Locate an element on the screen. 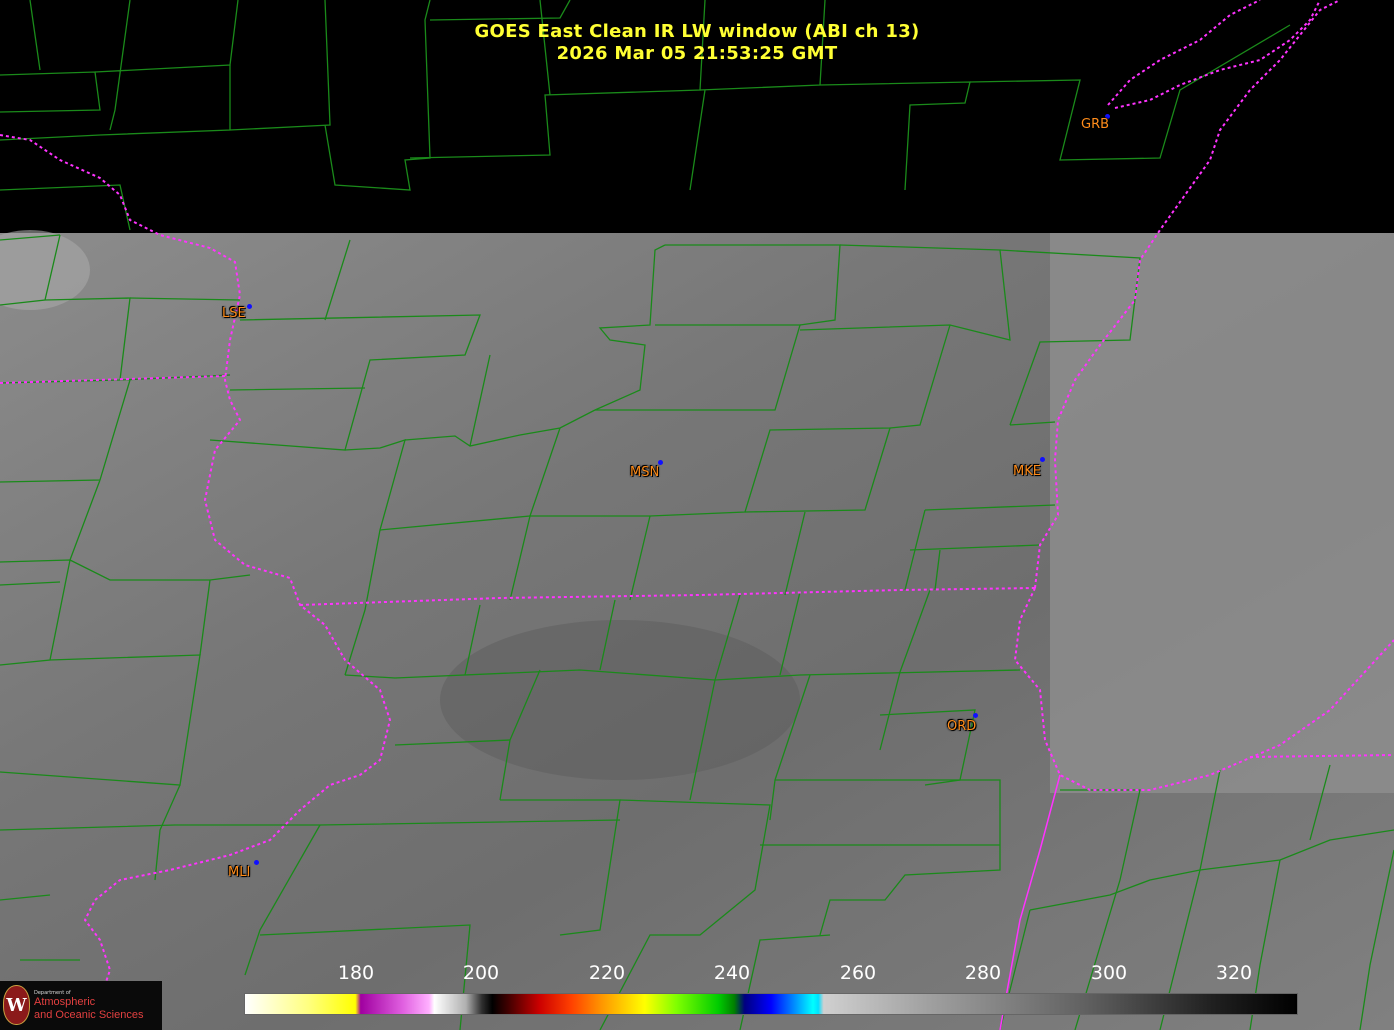 The width and height of the screenshot is (1394, 1030). colorbar-tick-300: 300 is located at coordinates (1109, 973).